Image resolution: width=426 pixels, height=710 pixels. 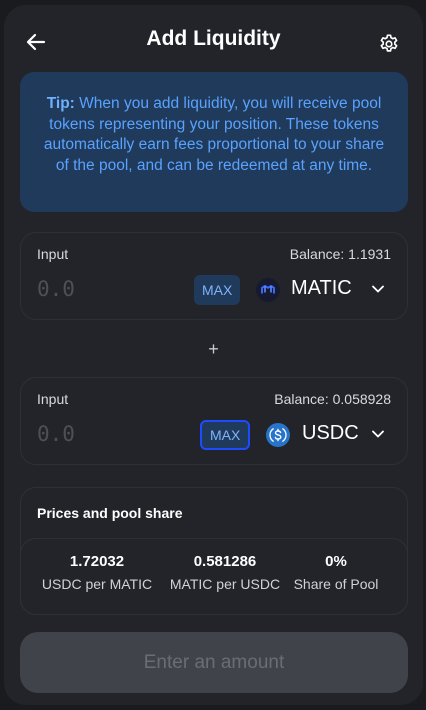 What do you see at coordinates (107, 289) in the screenshot?
I see `amount-input-matic` at bounding box center [107, 289].